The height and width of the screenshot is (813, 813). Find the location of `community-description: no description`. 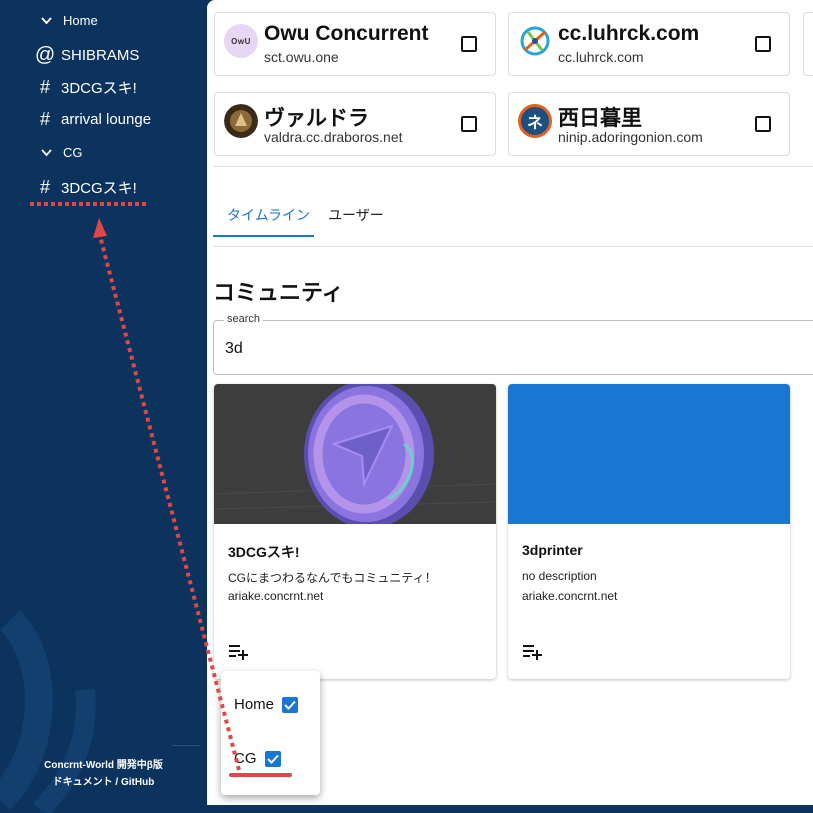

community-description: no description is located at coordinates (559, 576).